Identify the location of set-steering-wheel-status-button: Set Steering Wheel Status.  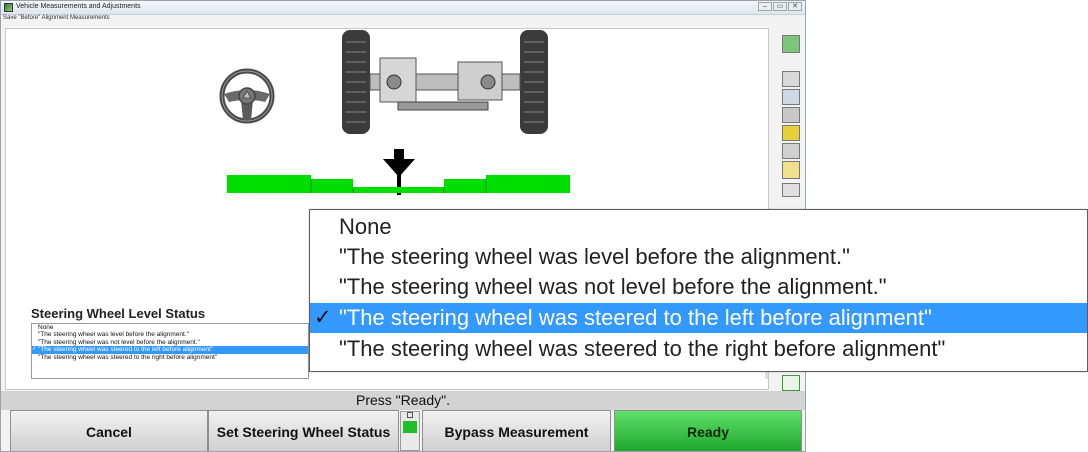
(303, 430).